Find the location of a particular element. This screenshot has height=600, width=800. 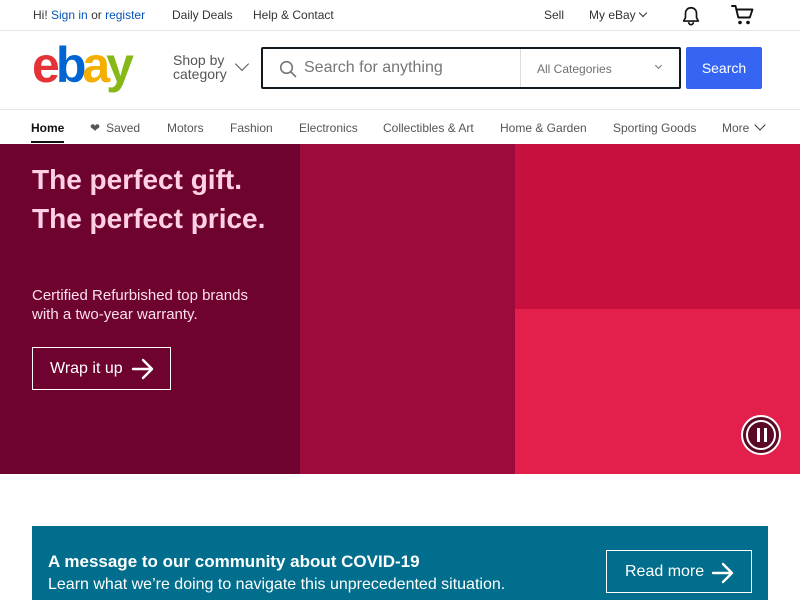

nav-item-home: Home is located at coordinates (47, 128).